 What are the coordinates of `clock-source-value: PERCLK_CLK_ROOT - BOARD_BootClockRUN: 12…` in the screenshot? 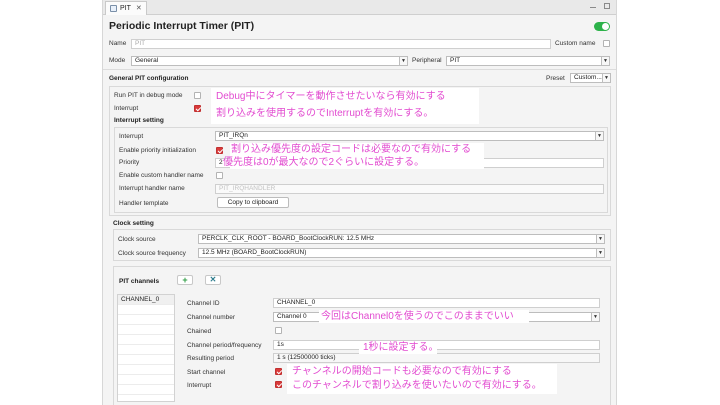 It's located at (288, 238).